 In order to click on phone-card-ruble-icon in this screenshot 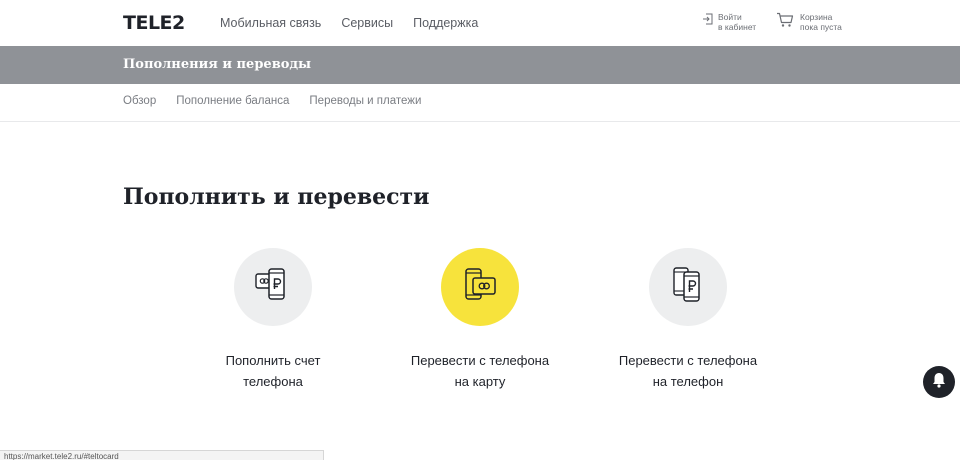, I will do `click(273, 287)`.